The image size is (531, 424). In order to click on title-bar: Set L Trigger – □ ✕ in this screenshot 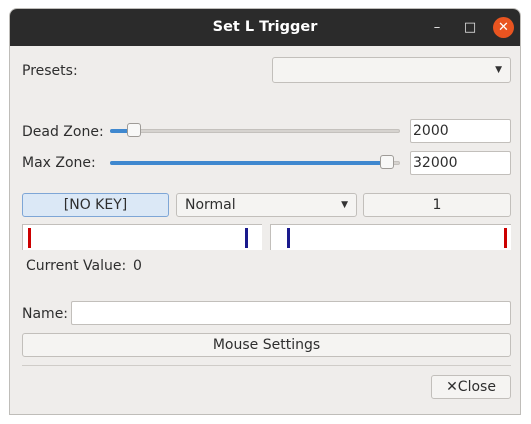, I will do `click(265, 27)`.